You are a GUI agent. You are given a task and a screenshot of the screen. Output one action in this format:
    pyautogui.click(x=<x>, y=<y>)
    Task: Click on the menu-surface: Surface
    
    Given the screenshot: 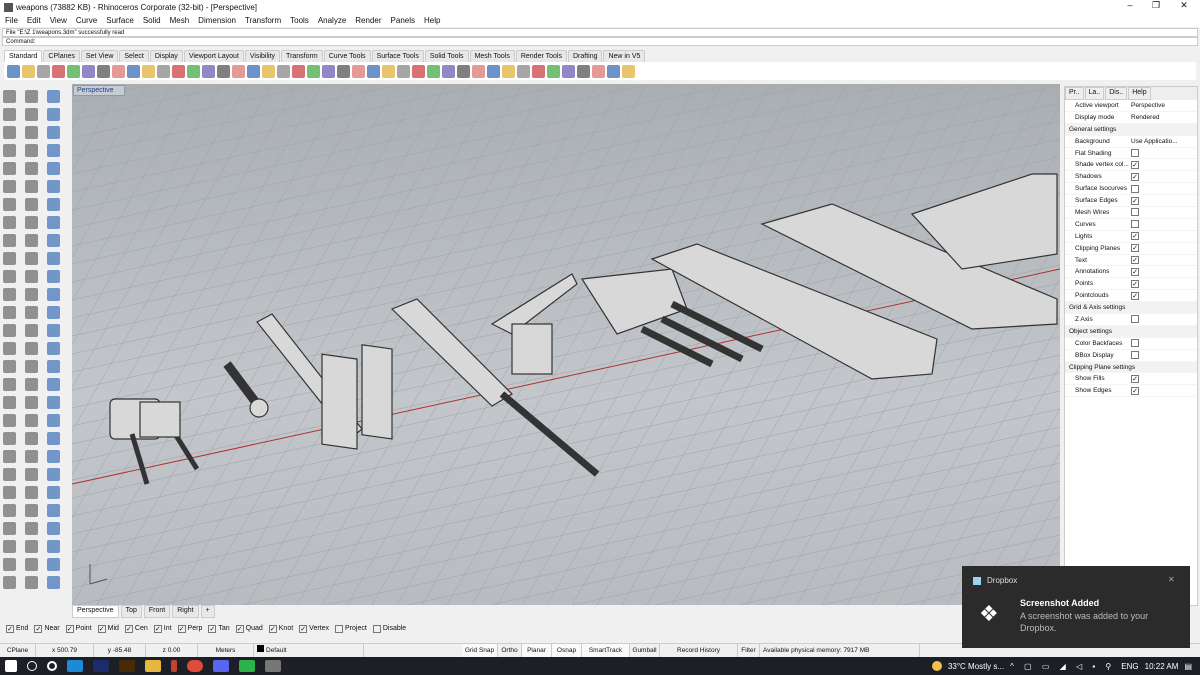 What is the action you would take?
    pyautogui.click(x=120, y=20)
    